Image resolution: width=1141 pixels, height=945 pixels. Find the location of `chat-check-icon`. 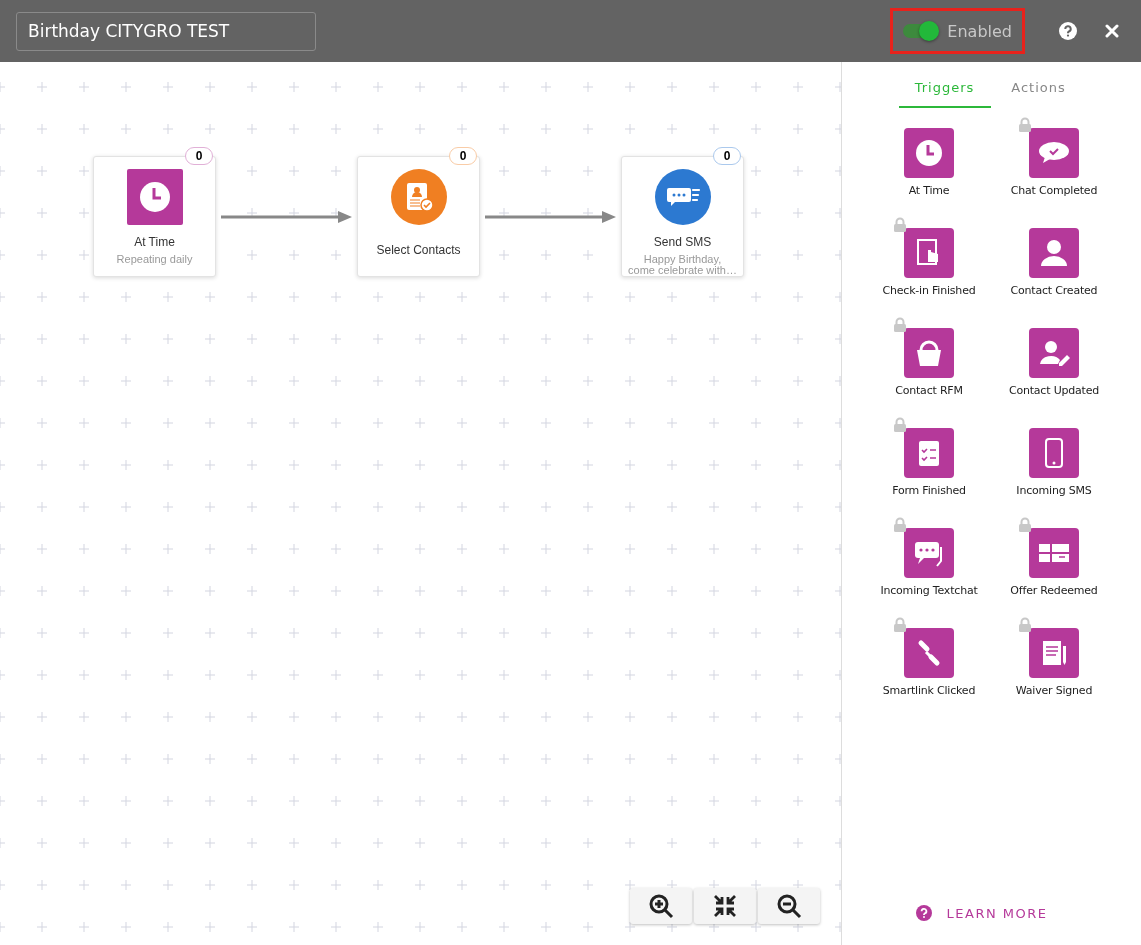

chat-check-icon is located at coordinates (1054, 153).